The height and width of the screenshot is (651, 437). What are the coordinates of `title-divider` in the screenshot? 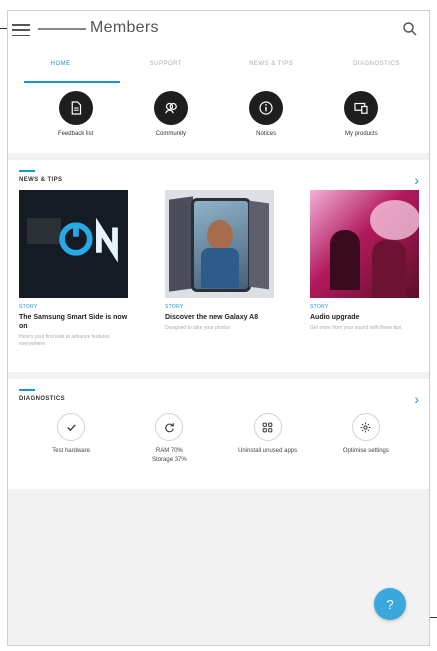 It's located at (62, 29).